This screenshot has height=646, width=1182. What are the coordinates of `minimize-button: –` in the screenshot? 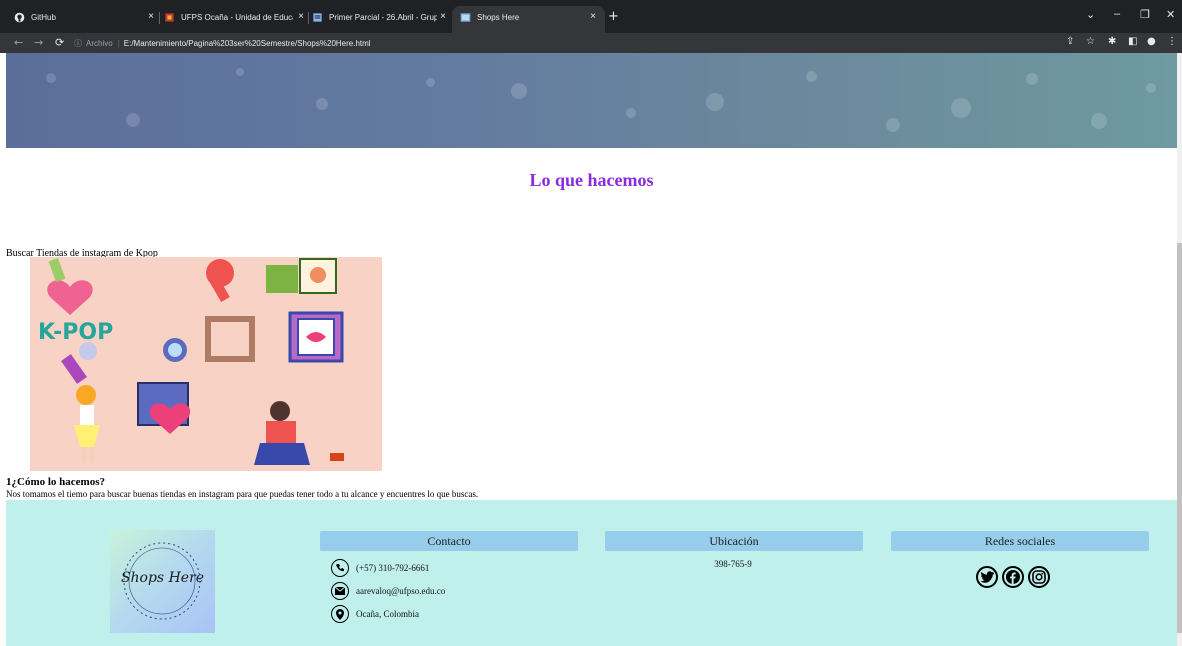 It's located at (1117, 14).